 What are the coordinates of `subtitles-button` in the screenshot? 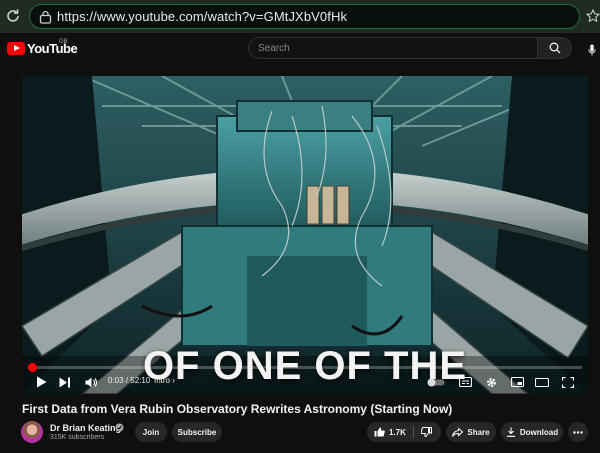 It's located at (465, 382).